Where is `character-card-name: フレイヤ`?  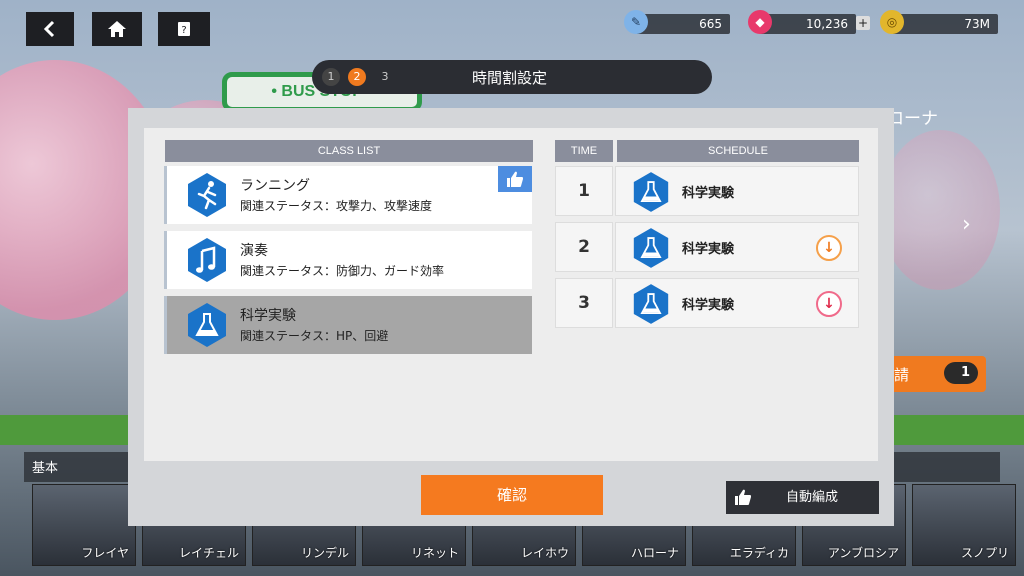
character-card-name: フレイヤ is located at coordinates (105, 553).